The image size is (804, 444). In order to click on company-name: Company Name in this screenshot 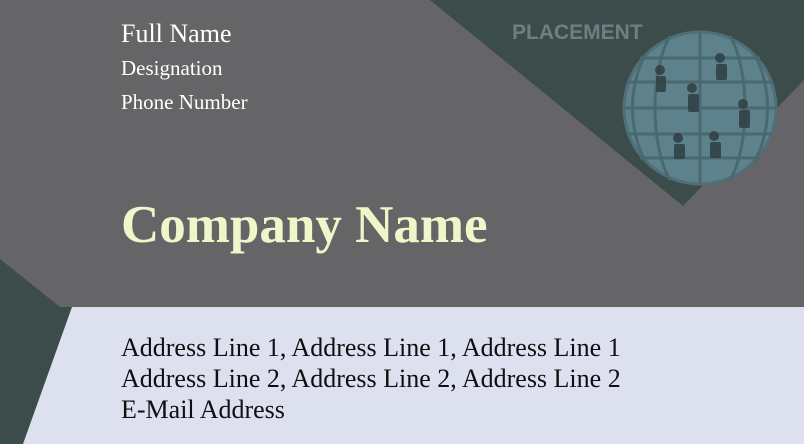, I will do `click(304, 225)`.